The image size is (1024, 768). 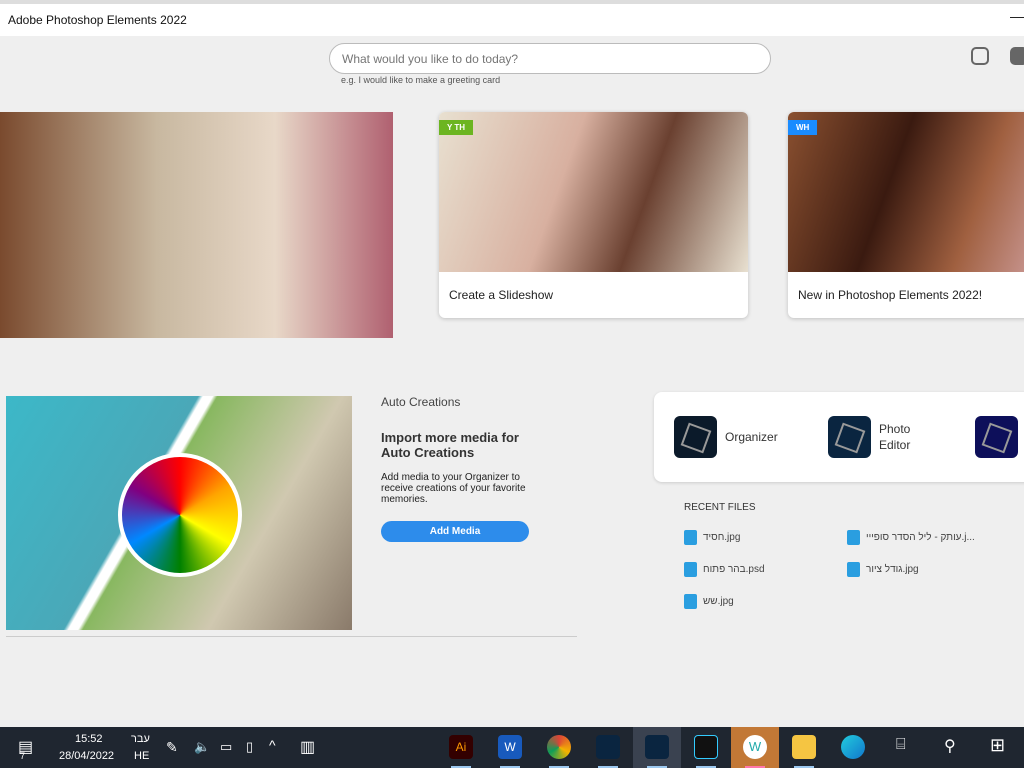 What do you see at coordinates (695, 437) in the screenshot?
I see `organizer-icon` at bounding box center [695, 437].